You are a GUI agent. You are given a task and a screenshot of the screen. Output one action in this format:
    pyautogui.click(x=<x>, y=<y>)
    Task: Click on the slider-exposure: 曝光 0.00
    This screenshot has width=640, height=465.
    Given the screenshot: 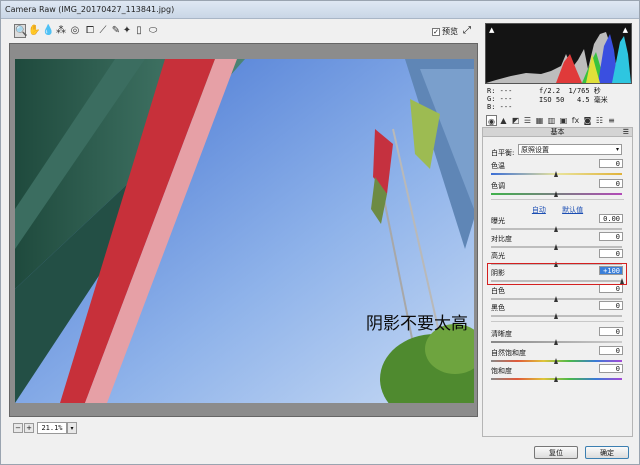 What is the action you would take?
    pyautogui.click(x=557, y=224)
    